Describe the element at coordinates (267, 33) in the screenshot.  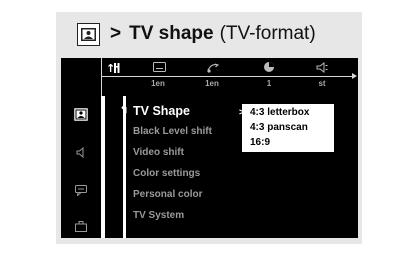
I see `page-subtitle: (TV-format)` at that location.